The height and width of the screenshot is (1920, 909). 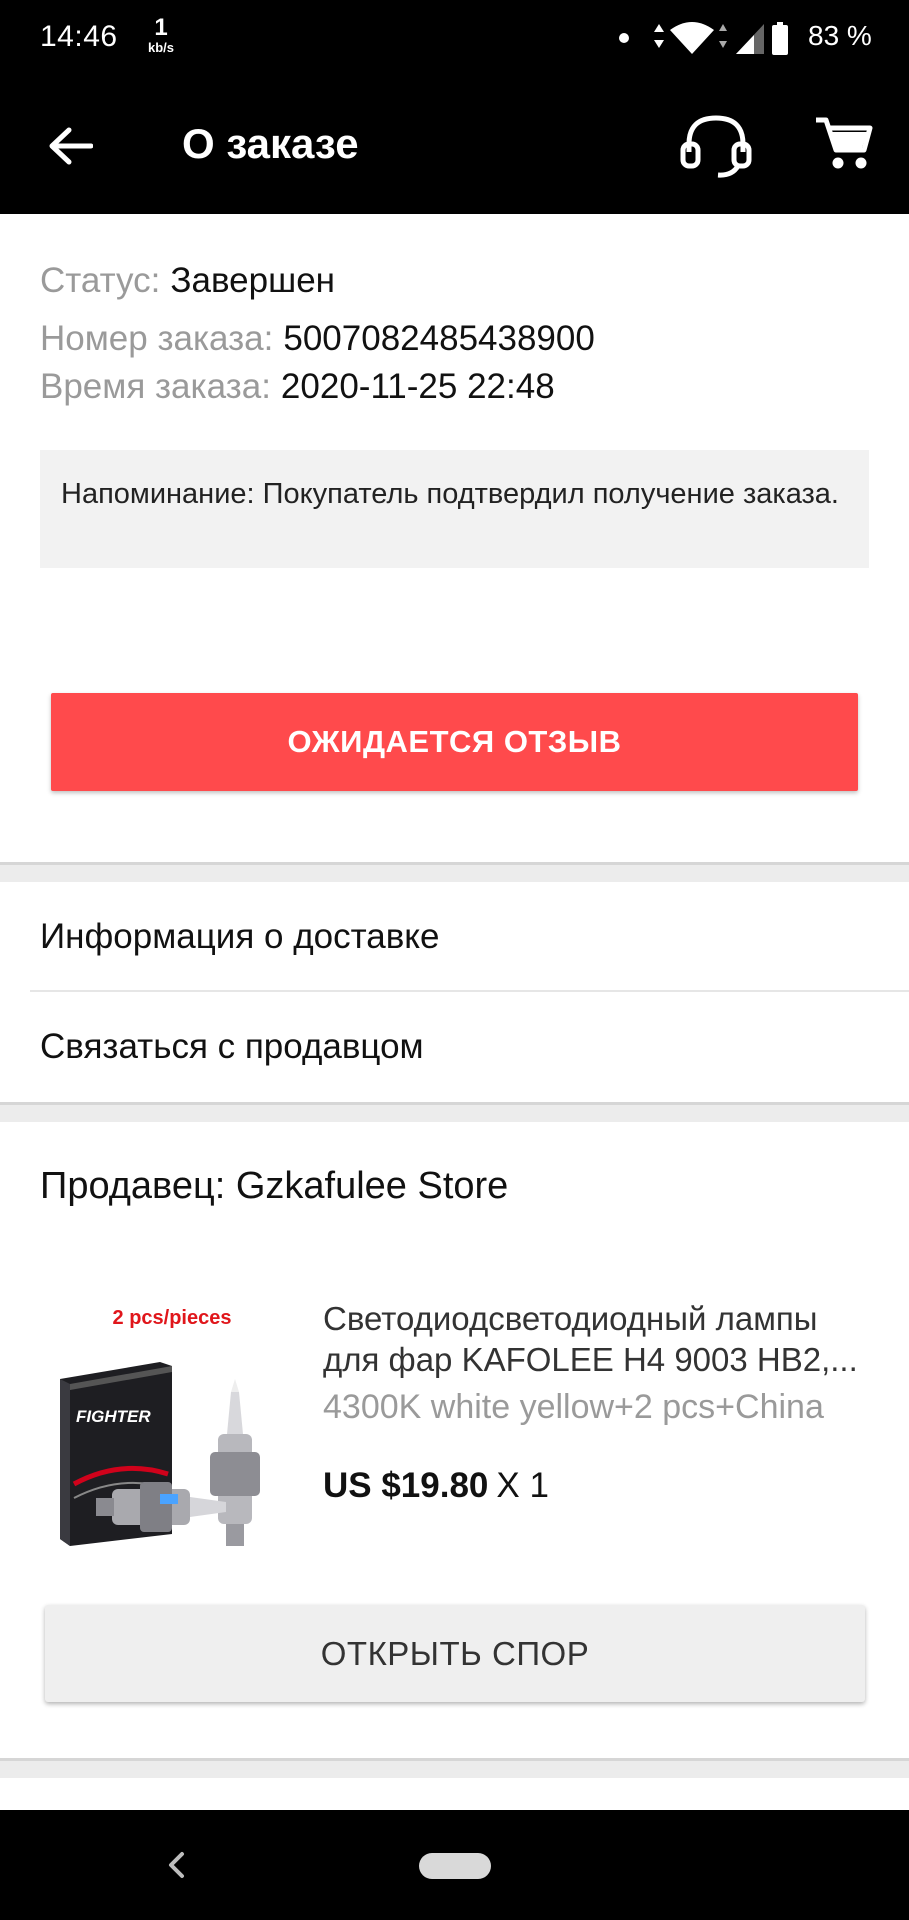 I want to click on wifi-icon, so click(x=692, y=38).